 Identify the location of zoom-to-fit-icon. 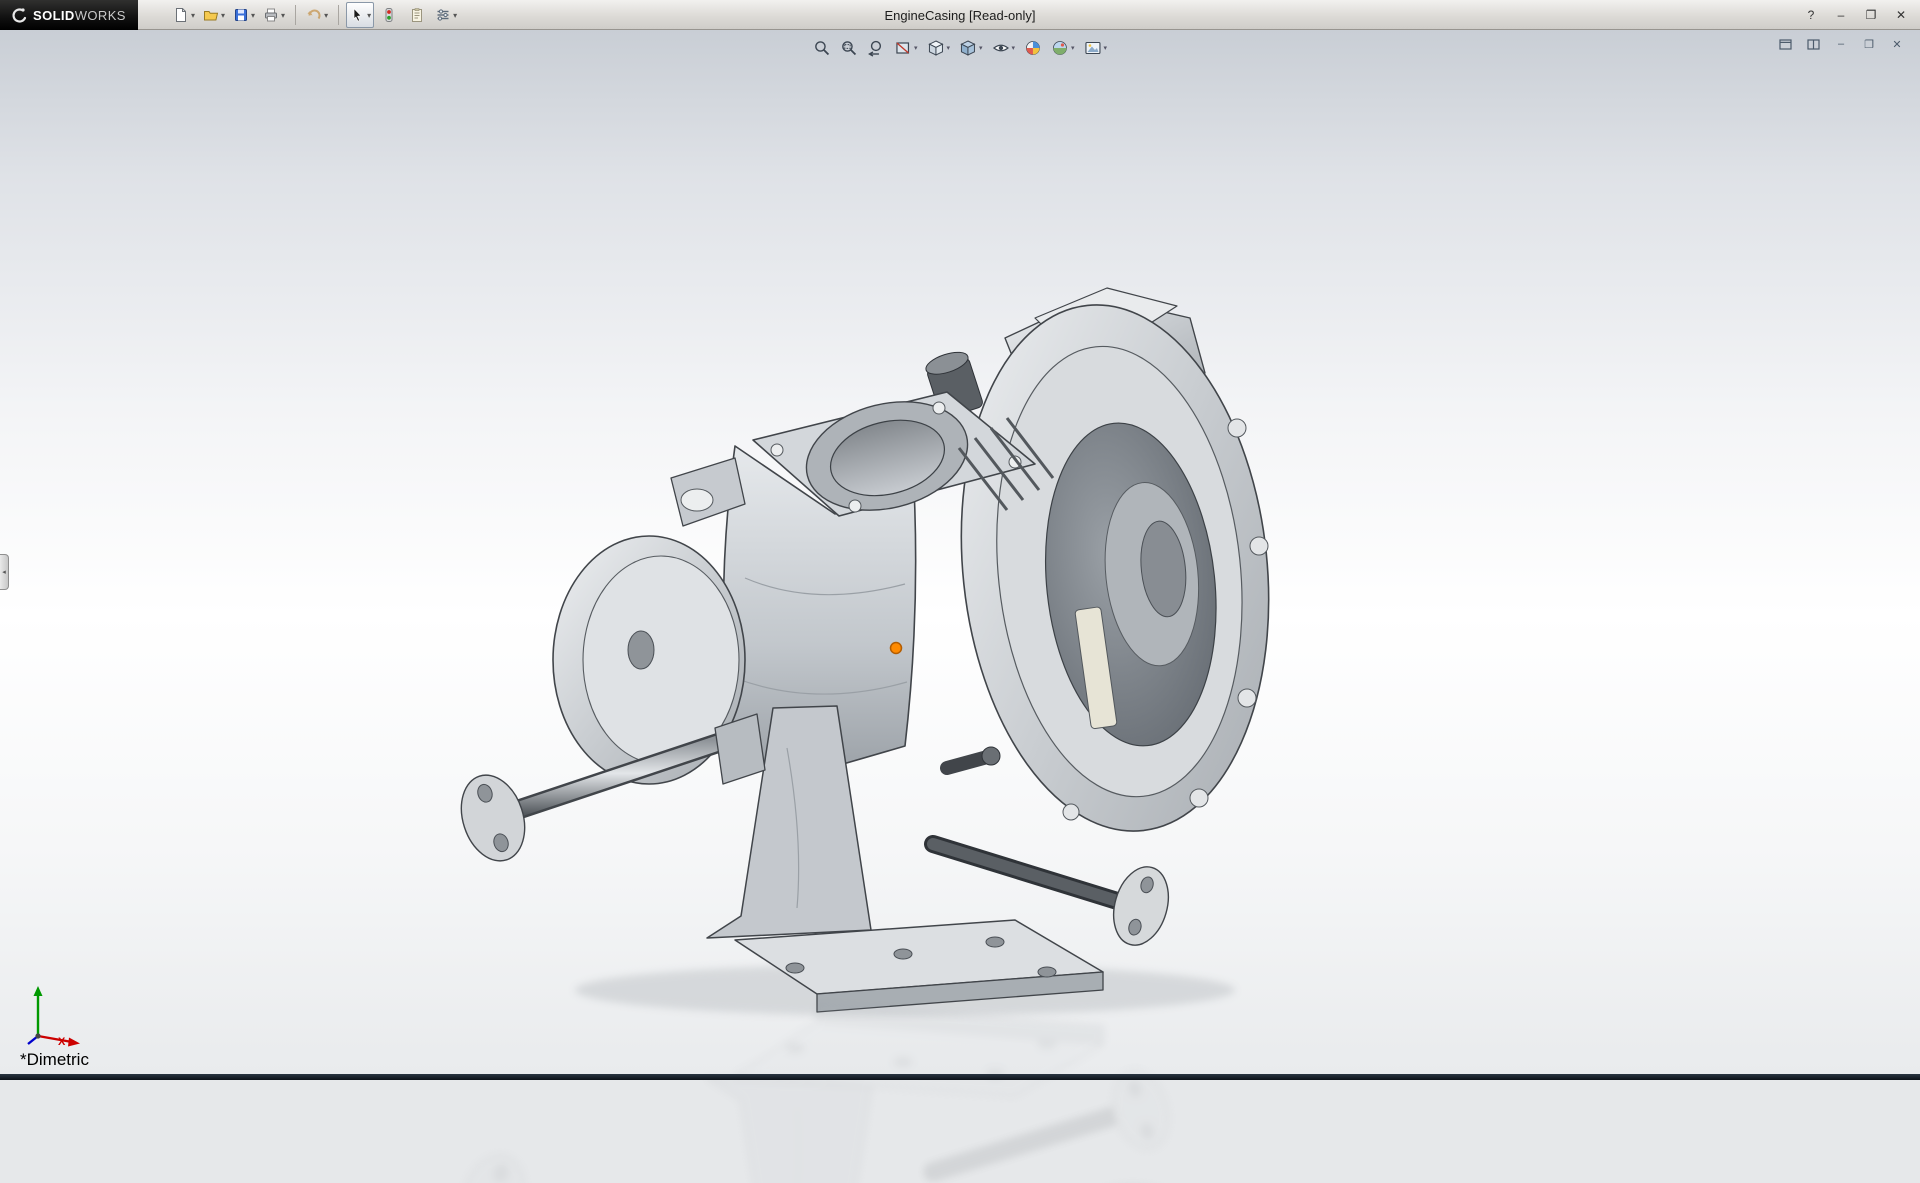
(822, 48).